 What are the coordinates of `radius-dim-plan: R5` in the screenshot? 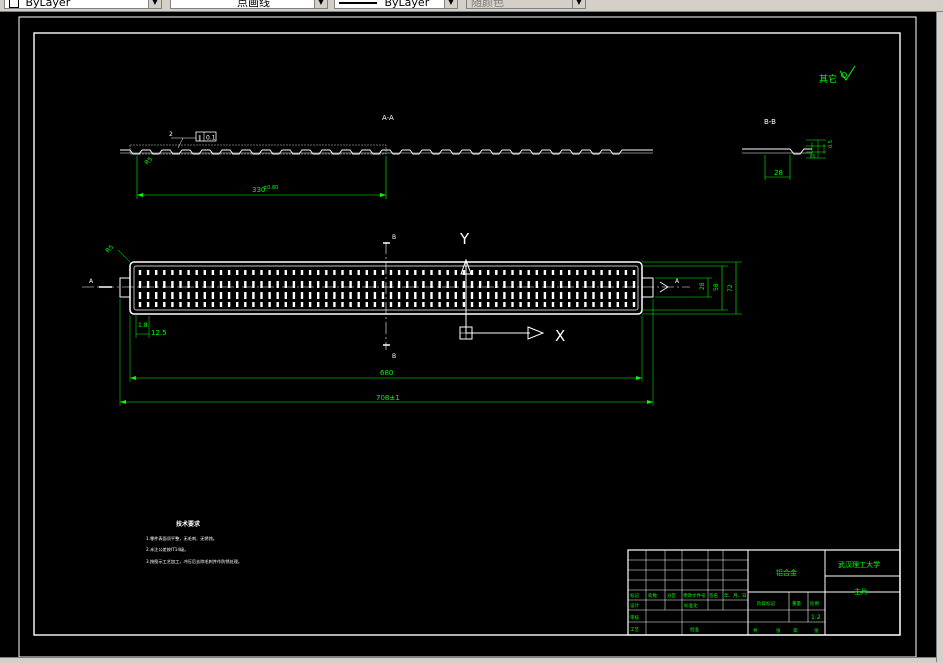 It's located at (109, 249).